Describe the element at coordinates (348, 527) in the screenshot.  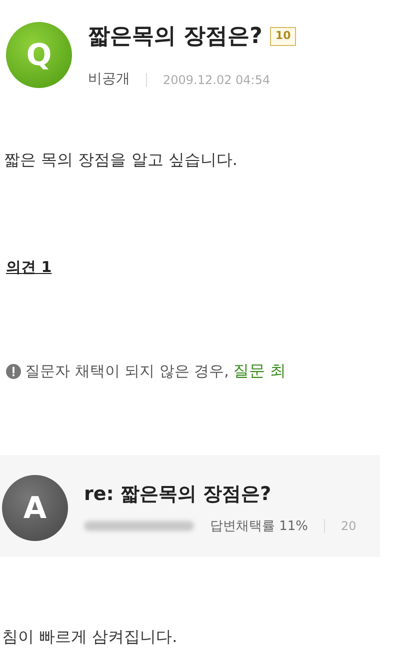
I see `answer-date: 20` at that location.